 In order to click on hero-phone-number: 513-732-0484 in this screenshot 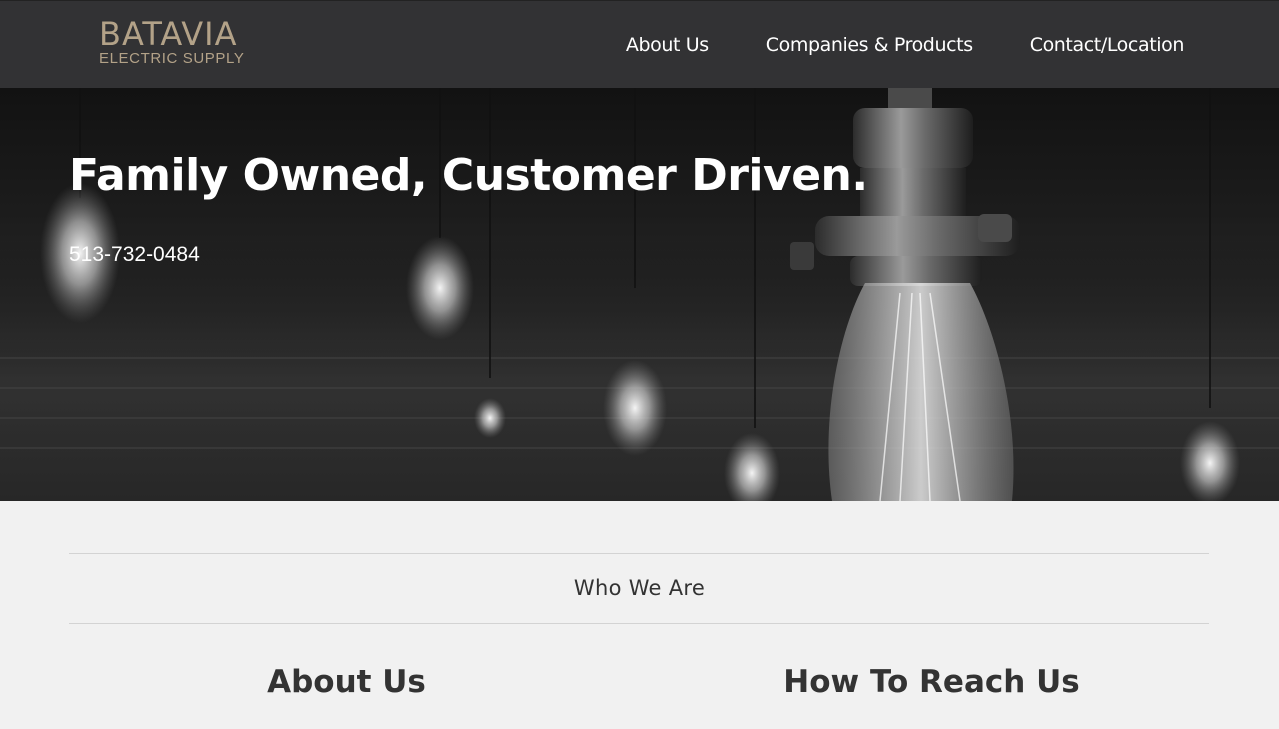, I will do `click(134, 255)`.